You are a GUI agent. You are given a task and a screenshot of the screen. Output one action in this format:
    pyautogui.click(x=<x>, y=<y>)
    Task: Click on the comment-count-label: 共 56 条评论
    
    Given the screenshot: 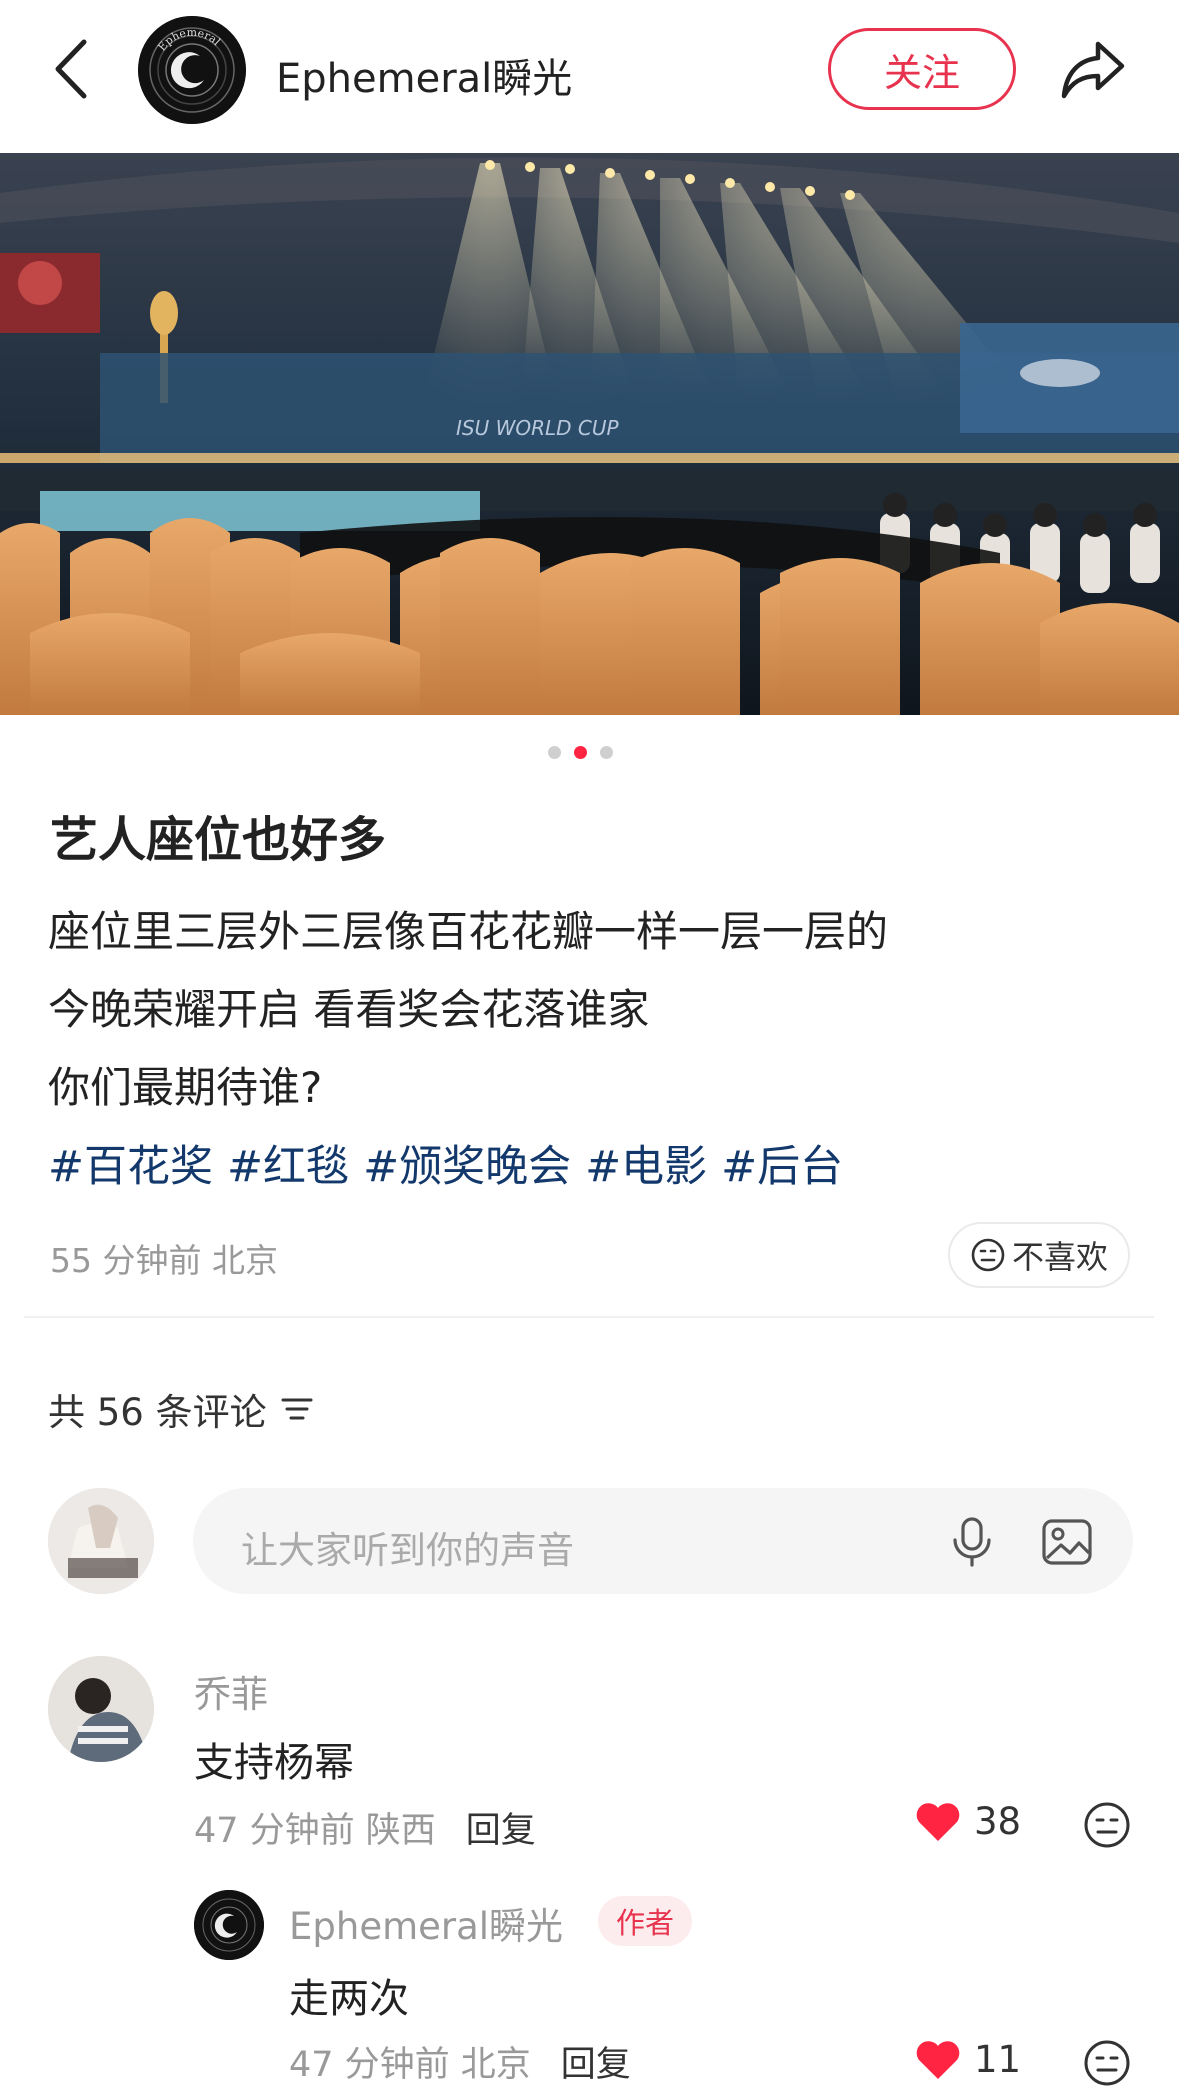 What is the action you would take?
    pyautogui.click(x=157, y=1412)
    